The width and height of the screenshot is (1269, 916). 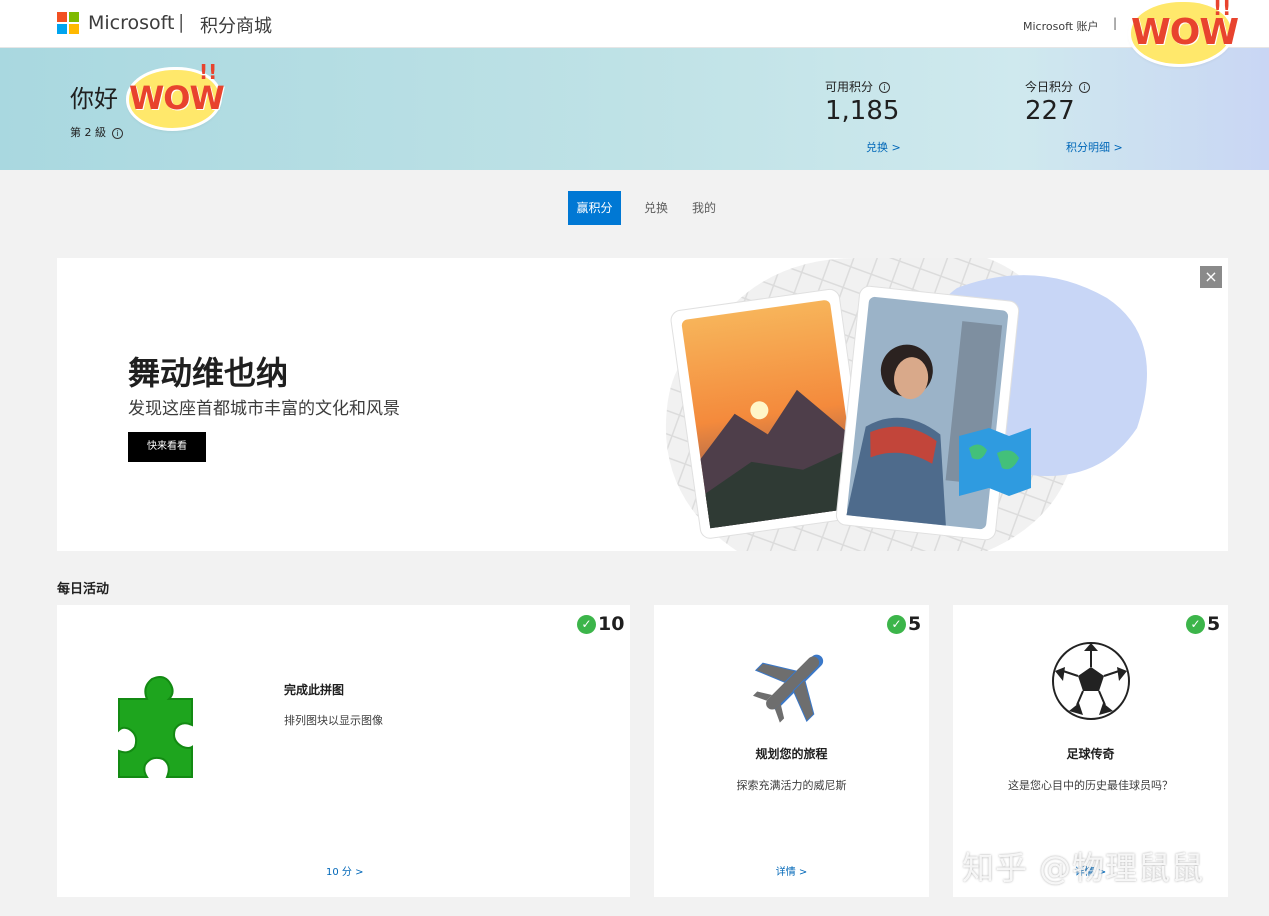 What do you see at coordinates (83, 589) in the screenshot?
I see `daily-activities-title: 每日活动` at bounding box center [83, 589].